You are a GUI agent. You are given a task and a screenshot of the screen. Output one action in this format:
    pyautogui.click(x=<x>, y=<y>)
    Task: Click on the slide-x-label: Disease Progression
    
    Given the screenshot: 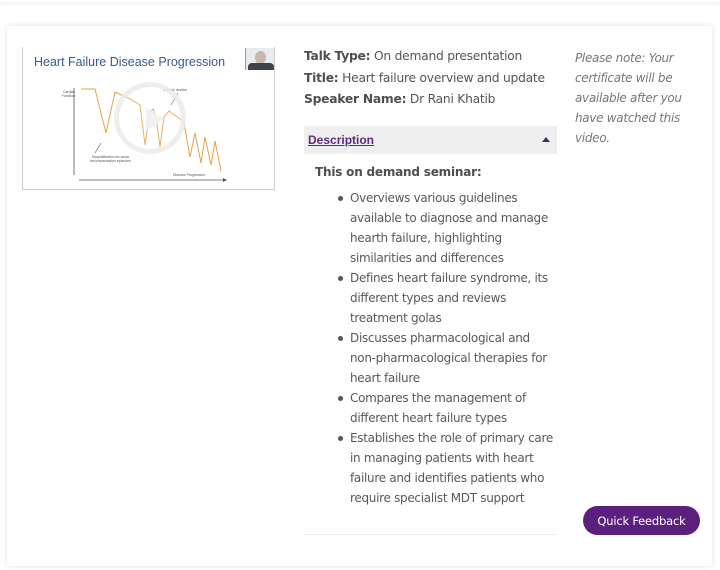 What is the action you would take?
    pyautogui.click(x=189, y=175)
    